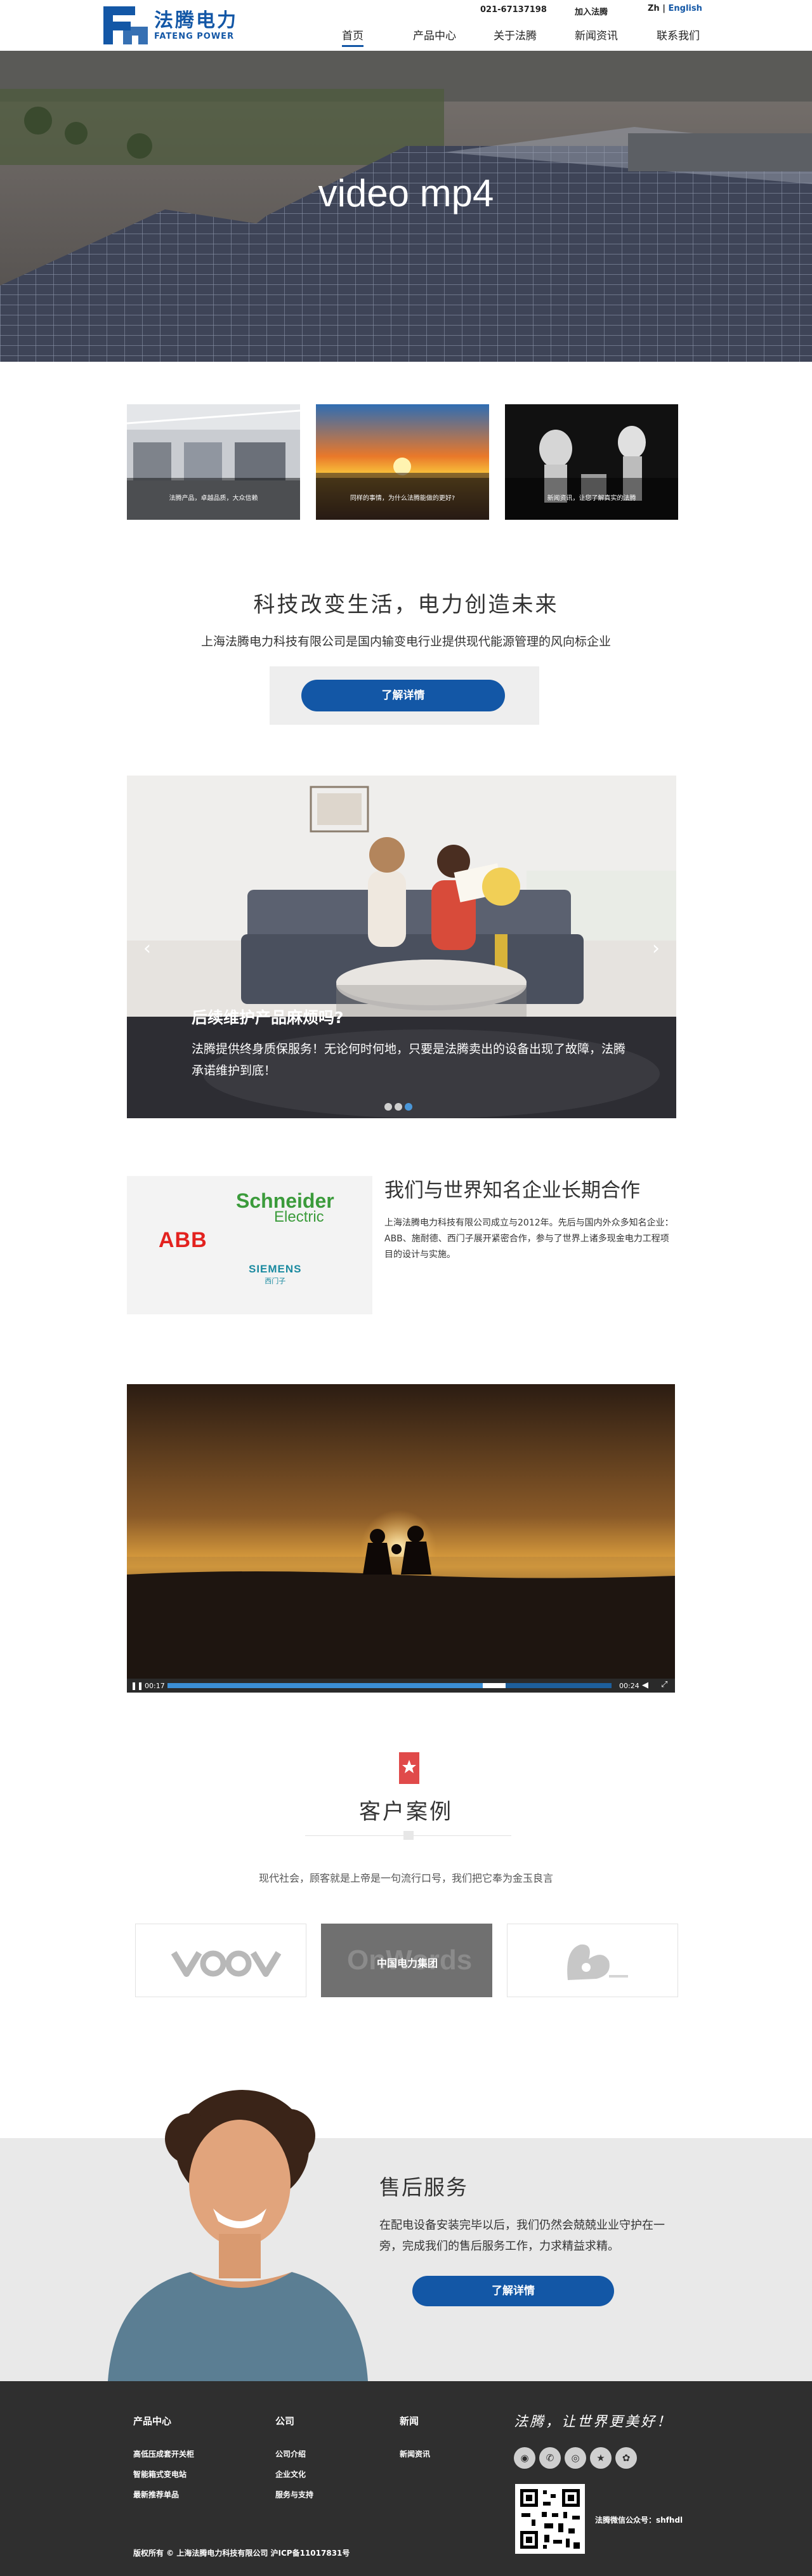 The height and width of the screenshot is (2576, 812). Describe the element at coordinates (325, 1685) in the screenshot. I see `video-progress-fill` at that location.